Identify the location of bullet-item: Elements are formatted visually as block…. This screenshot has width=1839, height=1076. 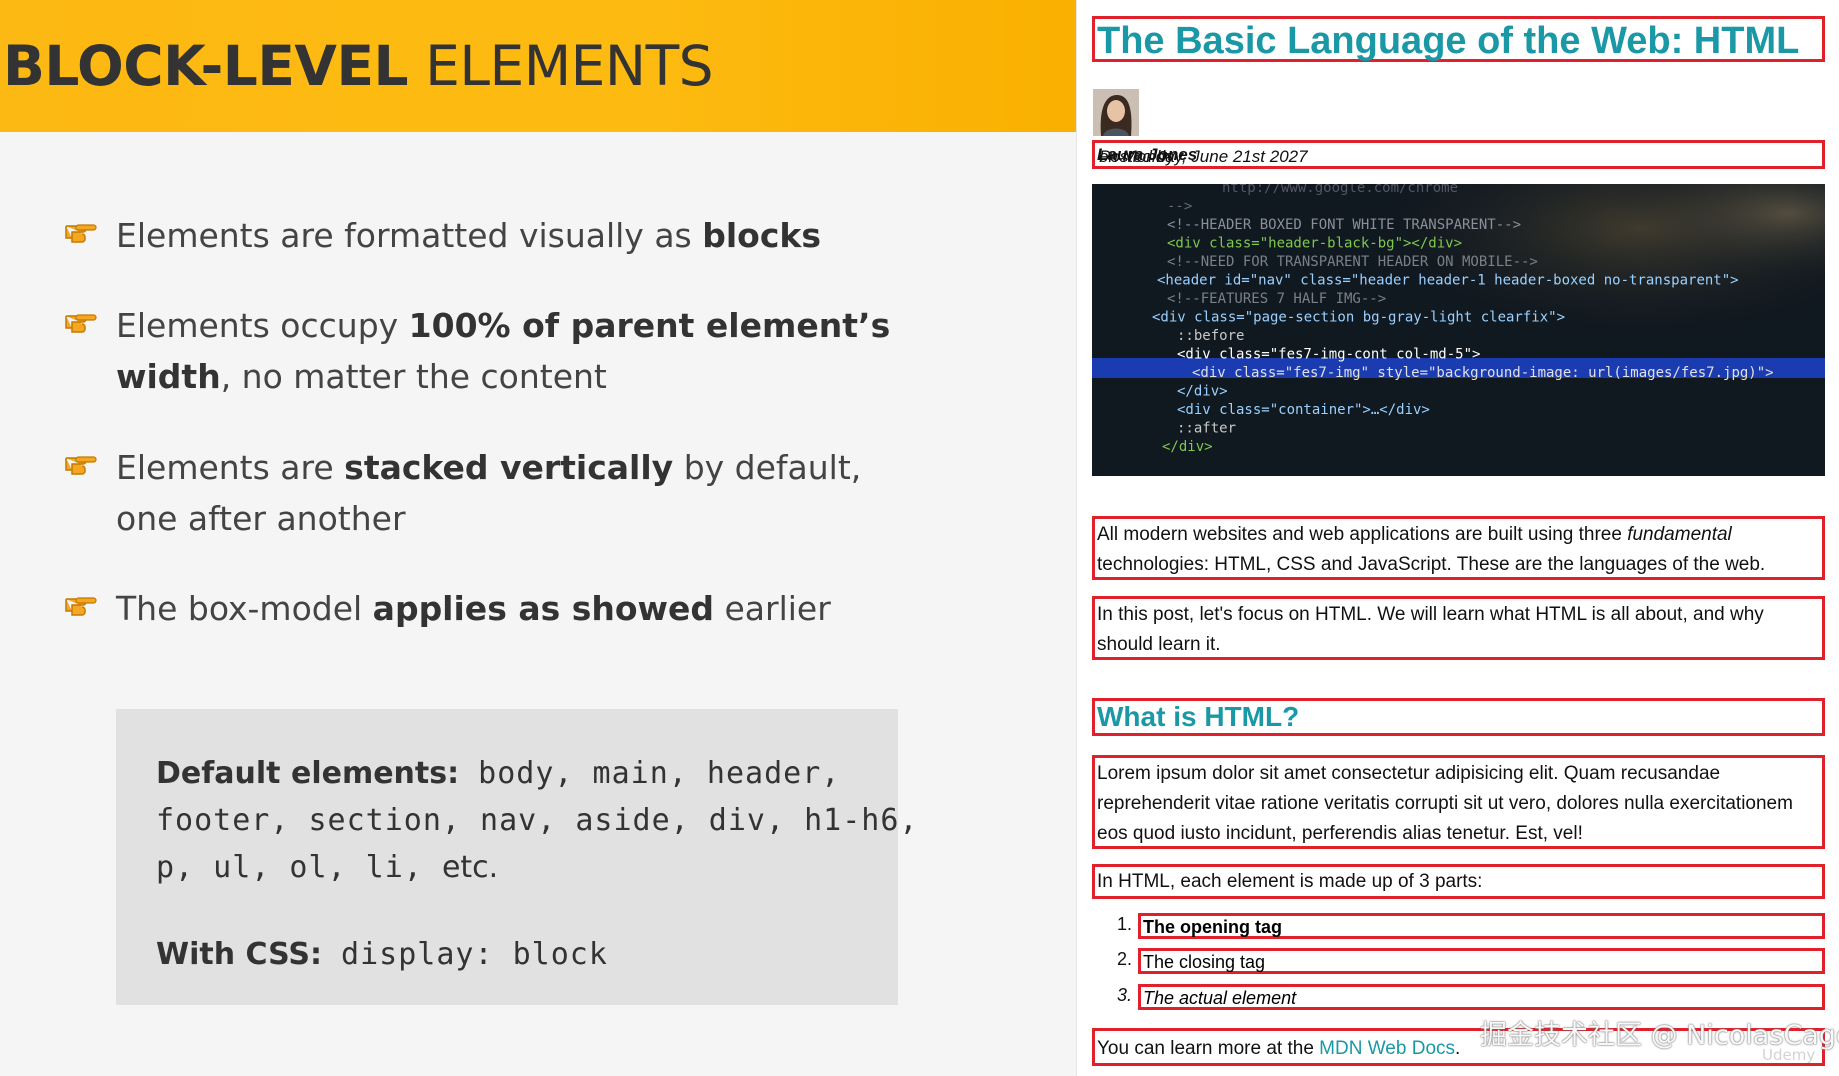
(494, 235).